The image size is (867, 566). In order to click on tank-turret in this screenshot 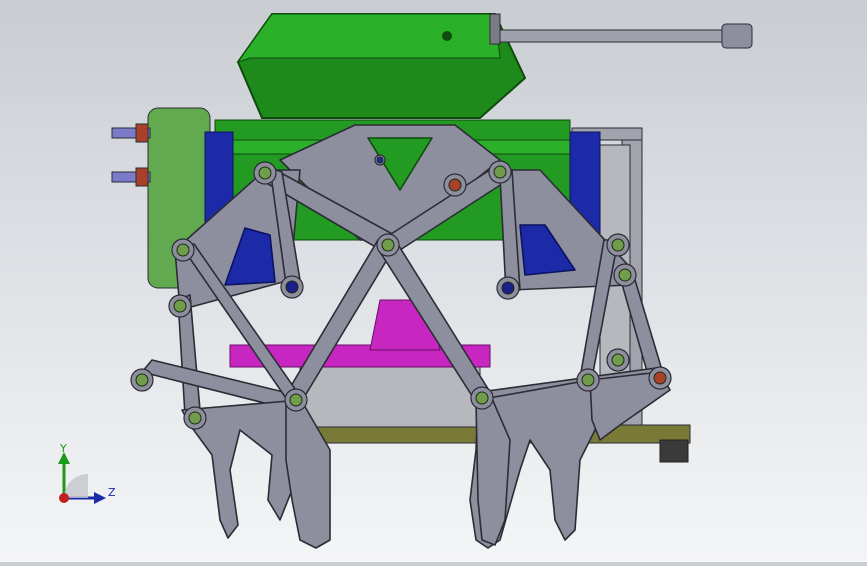, I will do `click(381, 66)`.